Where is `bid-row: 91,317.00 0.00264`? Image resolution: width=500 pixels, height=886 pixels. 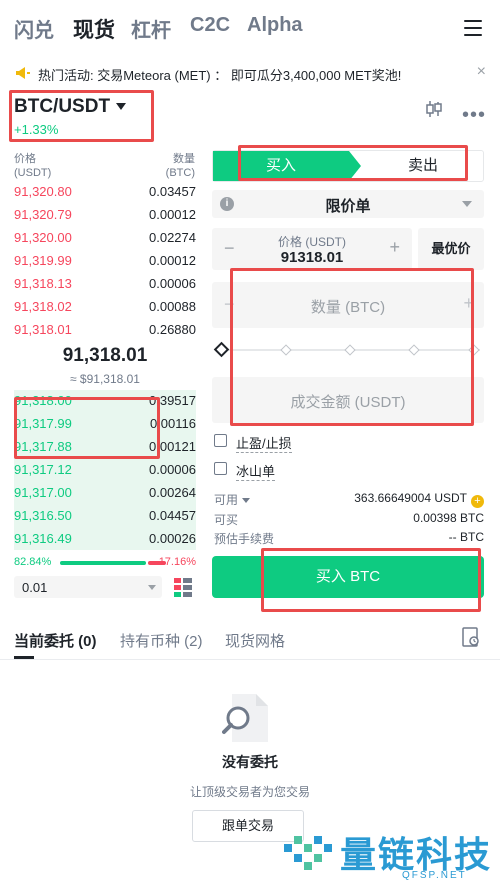 bid-row: 91,317.00 0.00264 is located at coordinates (105, 493).